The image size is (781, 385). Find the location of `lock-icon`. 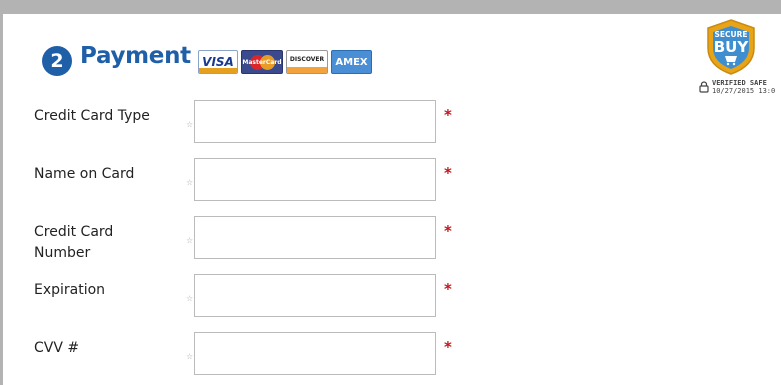

lock-icon is located at coordinates (704, 87).